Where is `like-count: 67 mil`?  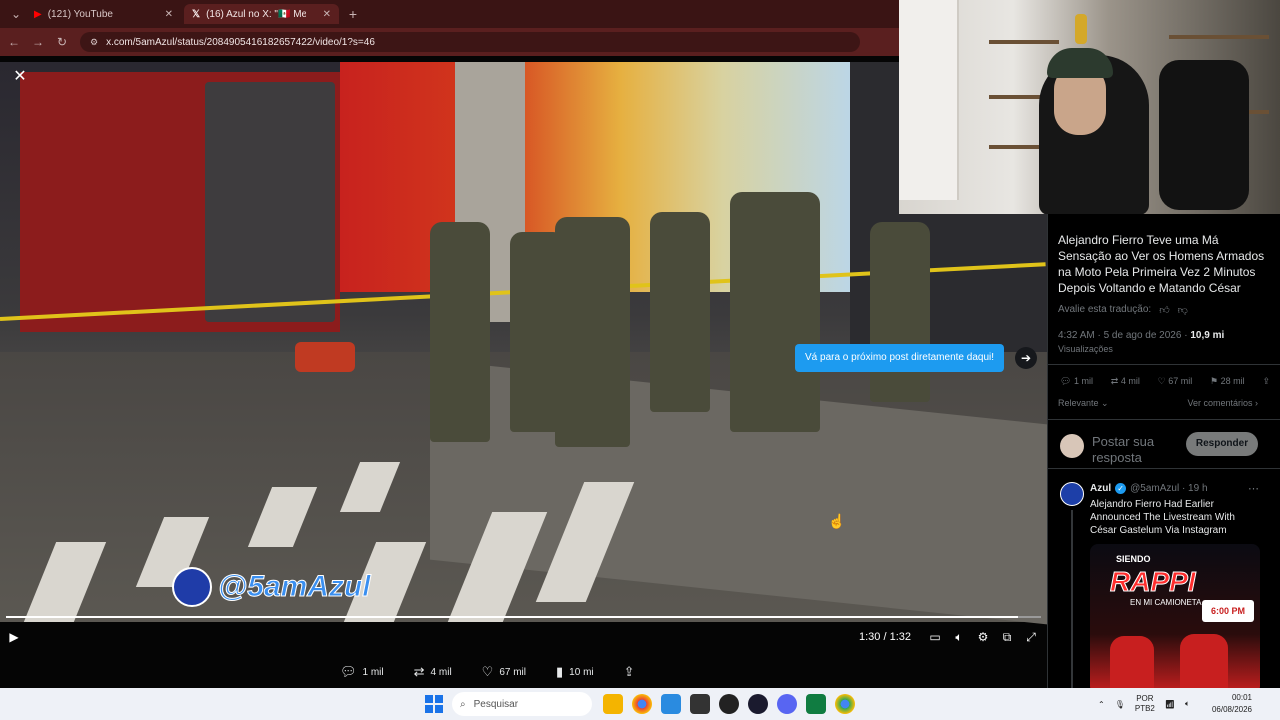
like-count: 67 mil is located at coordinates (513, 672).